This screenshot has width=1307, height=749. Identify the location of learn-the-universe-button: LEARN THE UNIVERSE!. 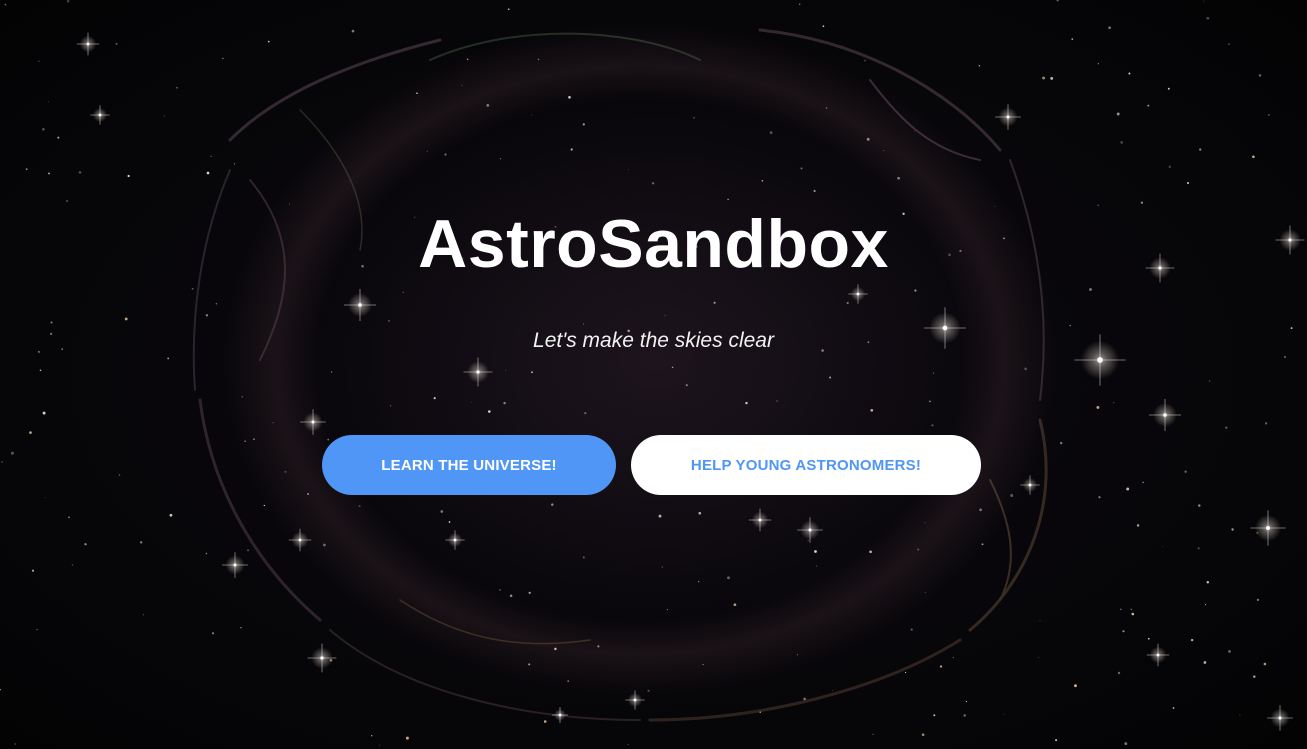
(469, 465).